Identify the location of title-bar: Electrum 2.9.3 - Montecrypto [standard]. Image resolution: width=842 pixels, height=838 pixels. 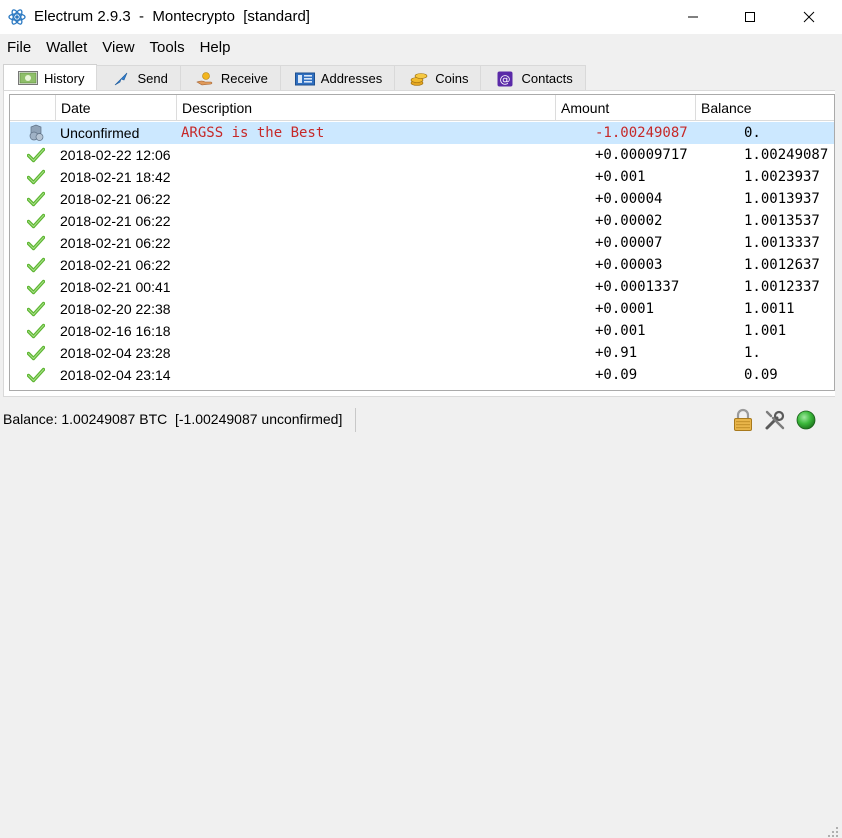
(421, 17).